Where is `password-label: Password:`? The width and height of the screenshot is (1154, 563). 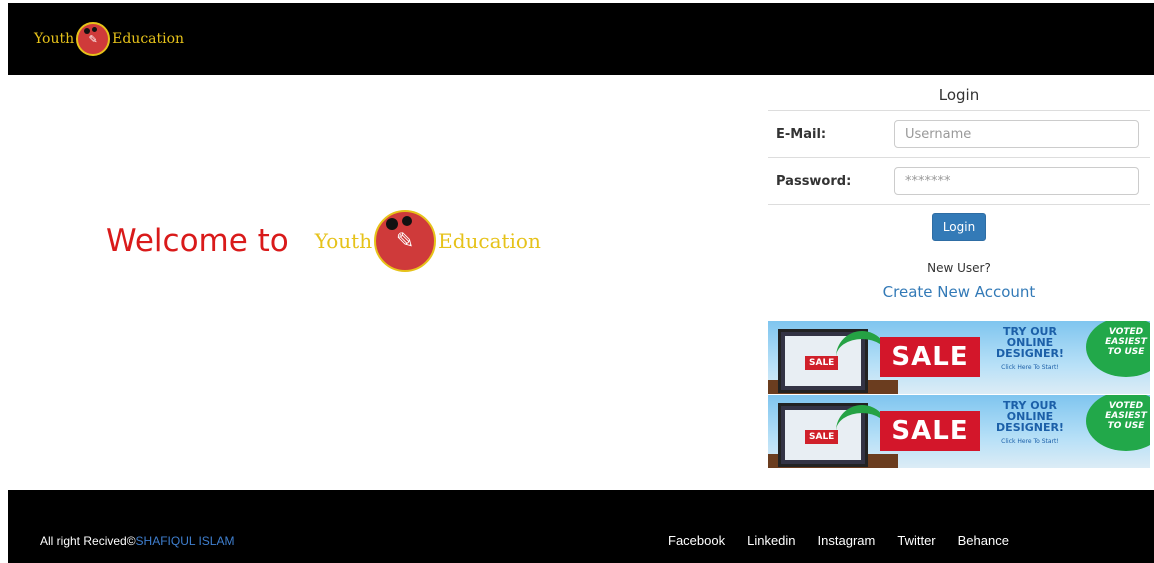
password-label: Password: is located at coordinates (814, 181).